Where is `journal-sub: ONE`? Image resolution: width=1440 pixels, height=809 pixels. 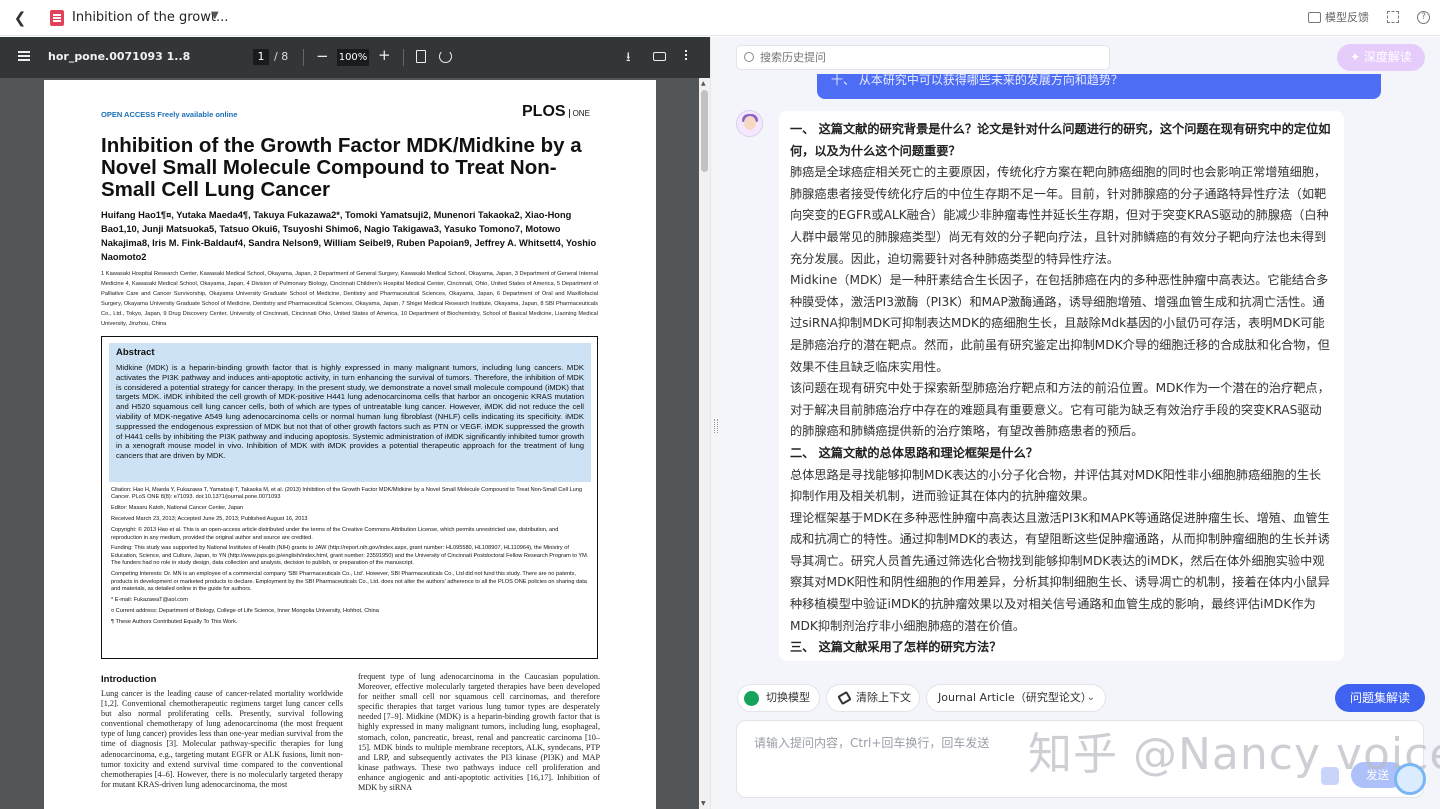
journal-sub: ONE is located at coordinates (579, 113).